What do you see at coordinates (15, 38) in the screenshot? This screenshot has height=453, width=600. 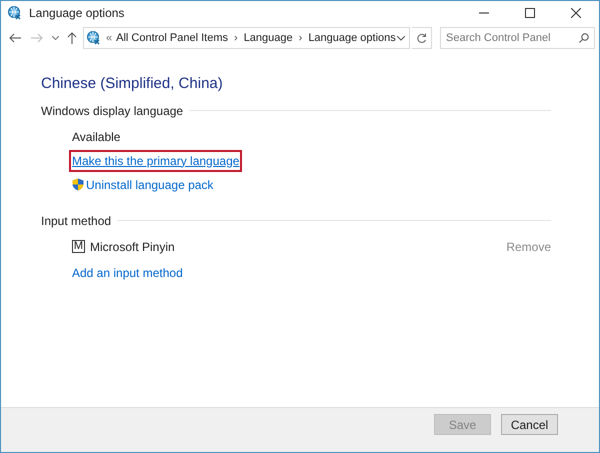 I see `back-arrow-icon` at bounding box center [15, 38].